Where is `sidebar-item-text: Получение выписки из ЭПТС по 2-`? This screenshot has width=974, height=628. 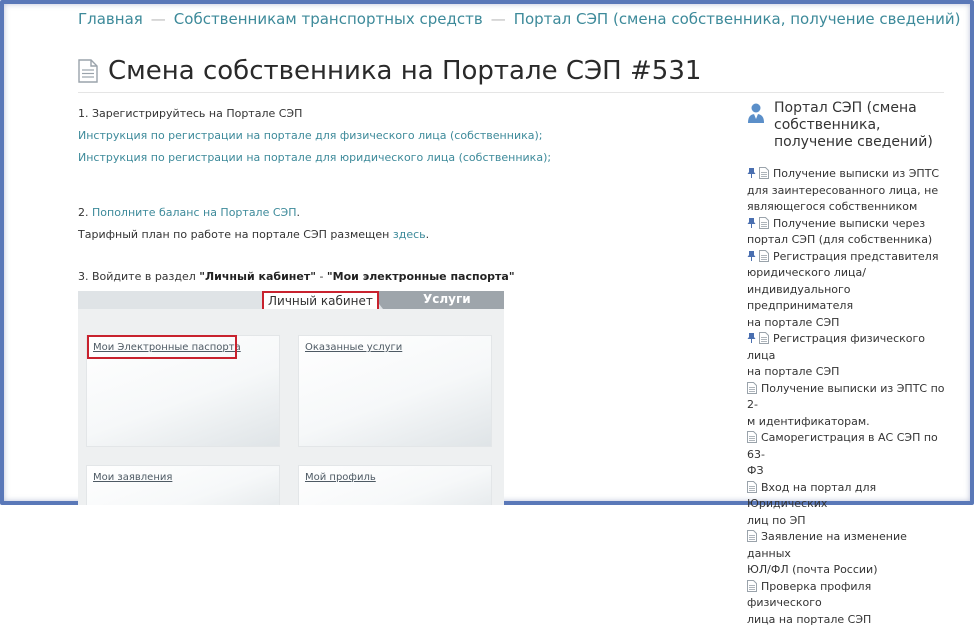 sidebar-item-text: Получение выписки из ЭПТС по 2- is located at coordinates (846, 397).